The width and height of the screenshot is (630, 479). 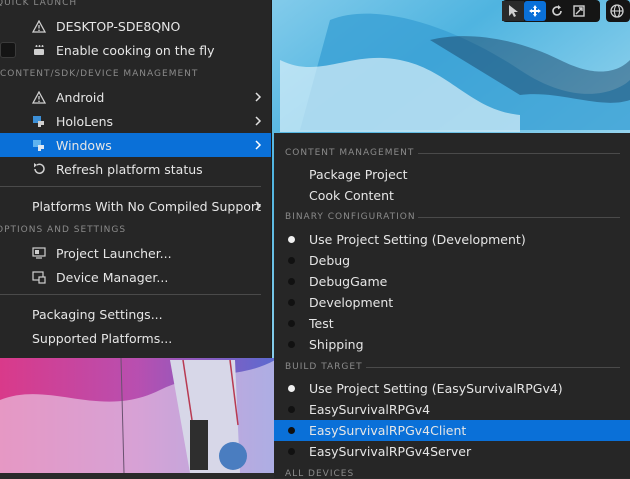 What do you see at coordinates (39, 50) in the screenshot?
I see `cook-icon` at bounding box center [39, 50].